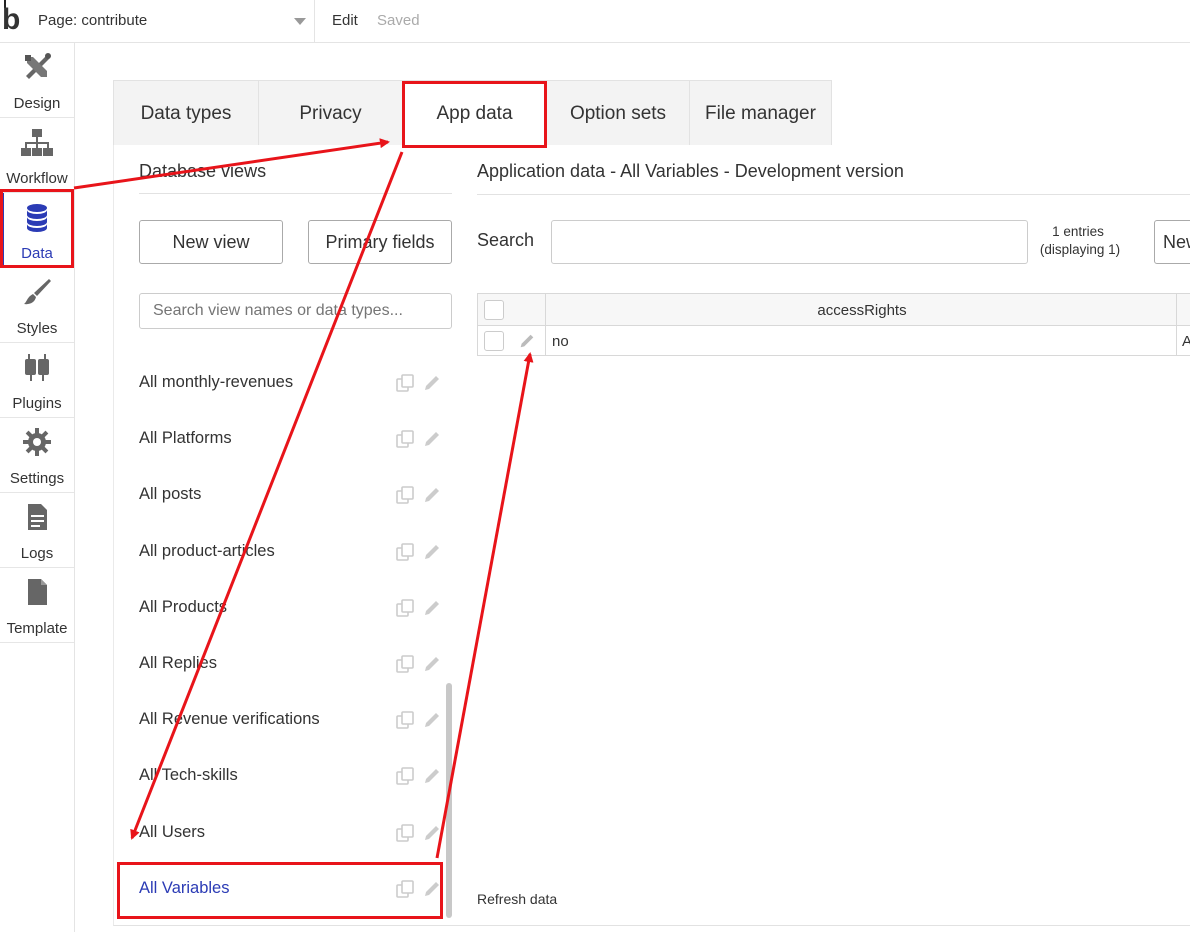  Describe the element at coordinates (229, 719) in the screenshot. I see `view-item-label: All Revenue verifications` at that location.